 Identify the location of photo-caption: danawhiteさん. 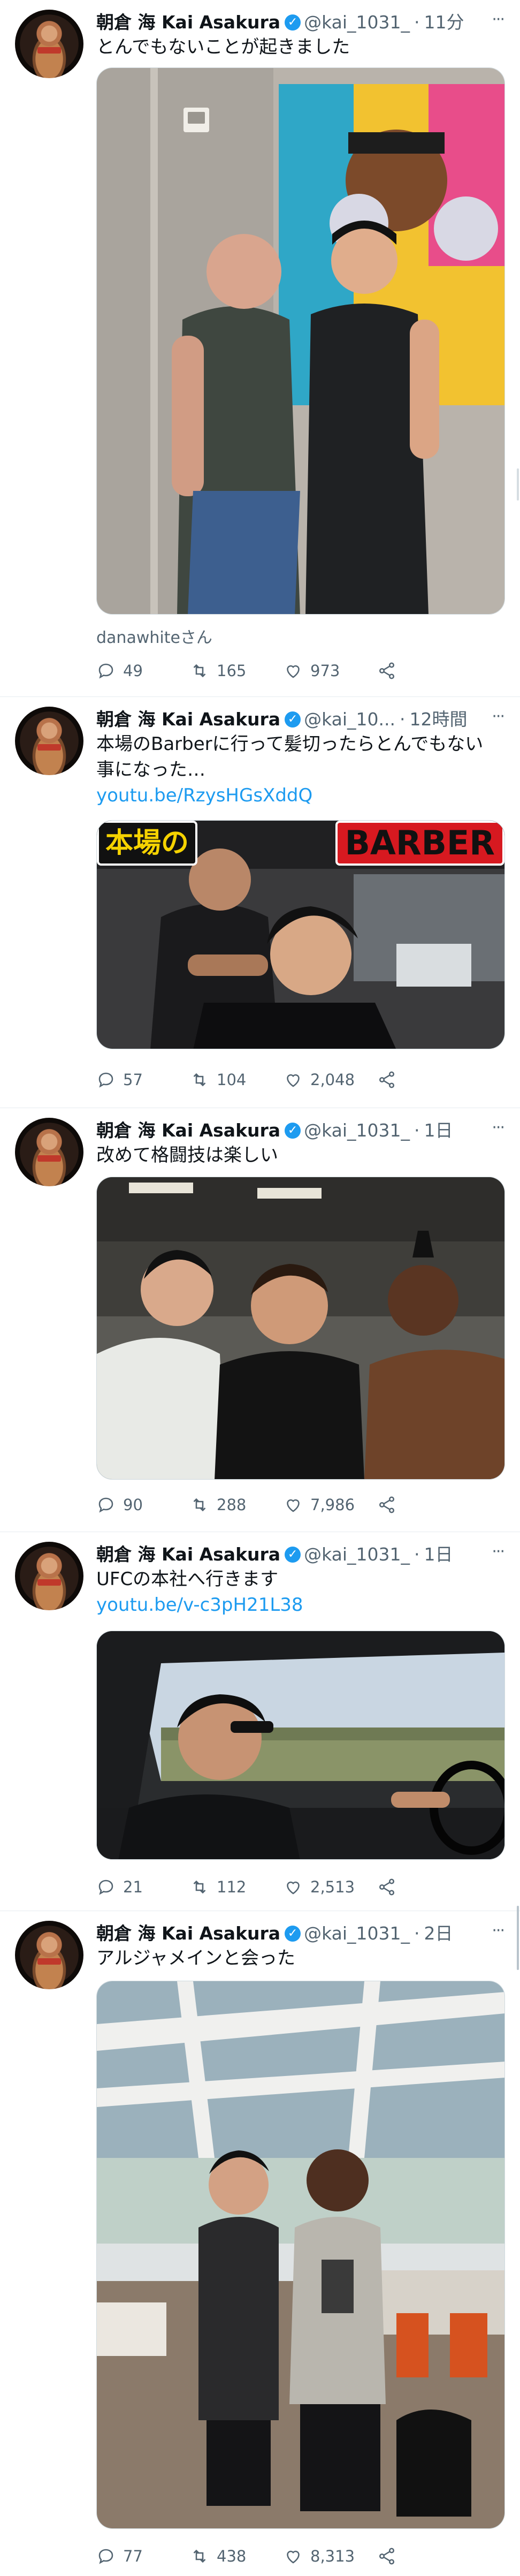
(154, 636).